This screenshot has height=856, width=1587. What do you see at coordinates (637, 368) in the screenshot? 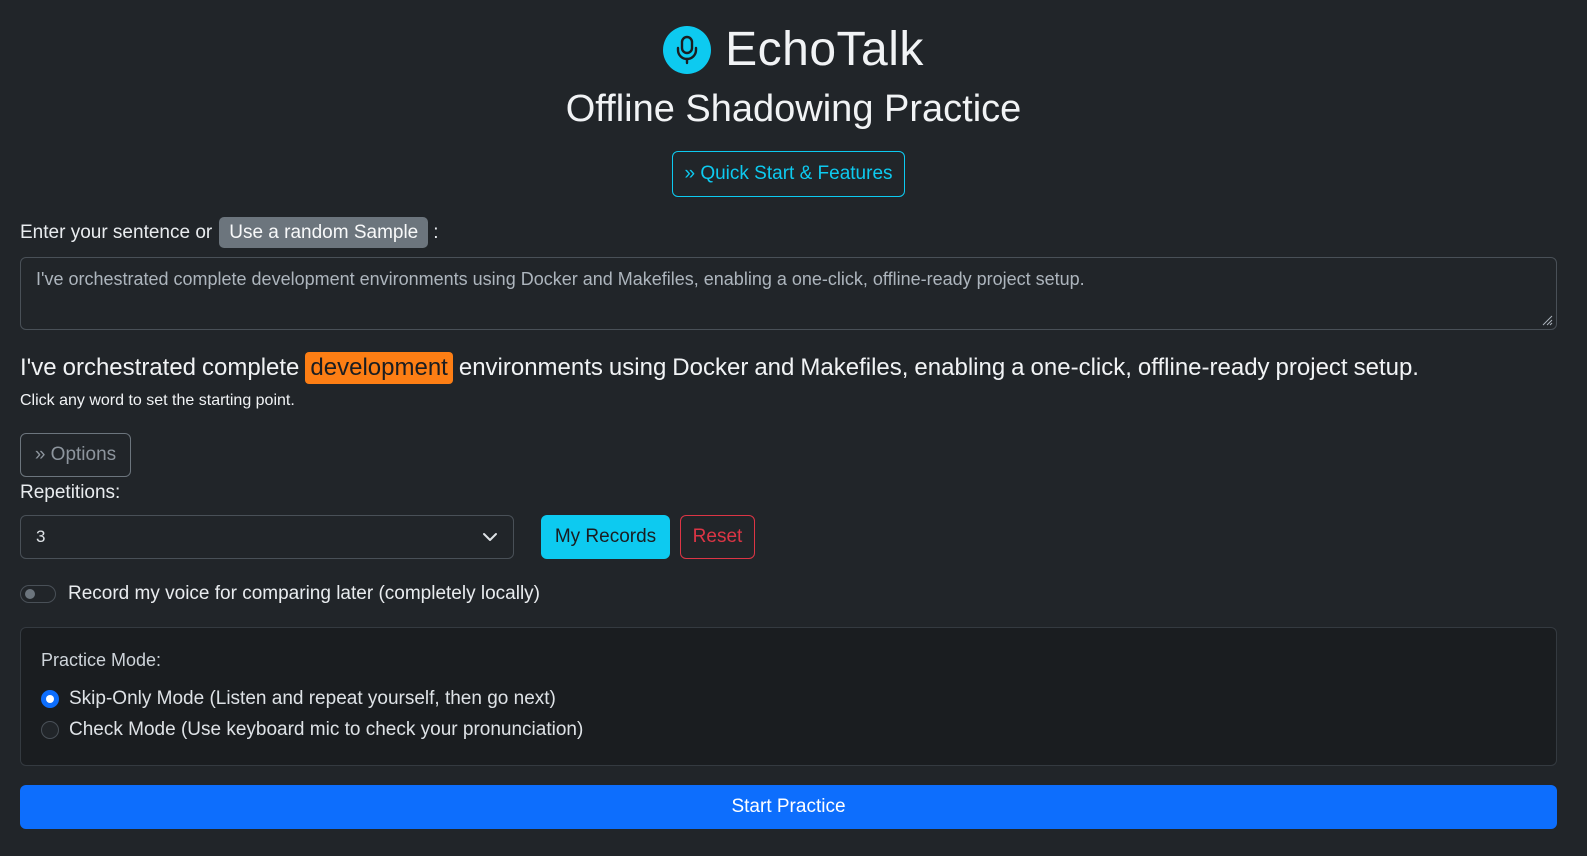
I see `sentence-word: using` at bounding box center [637, 368].